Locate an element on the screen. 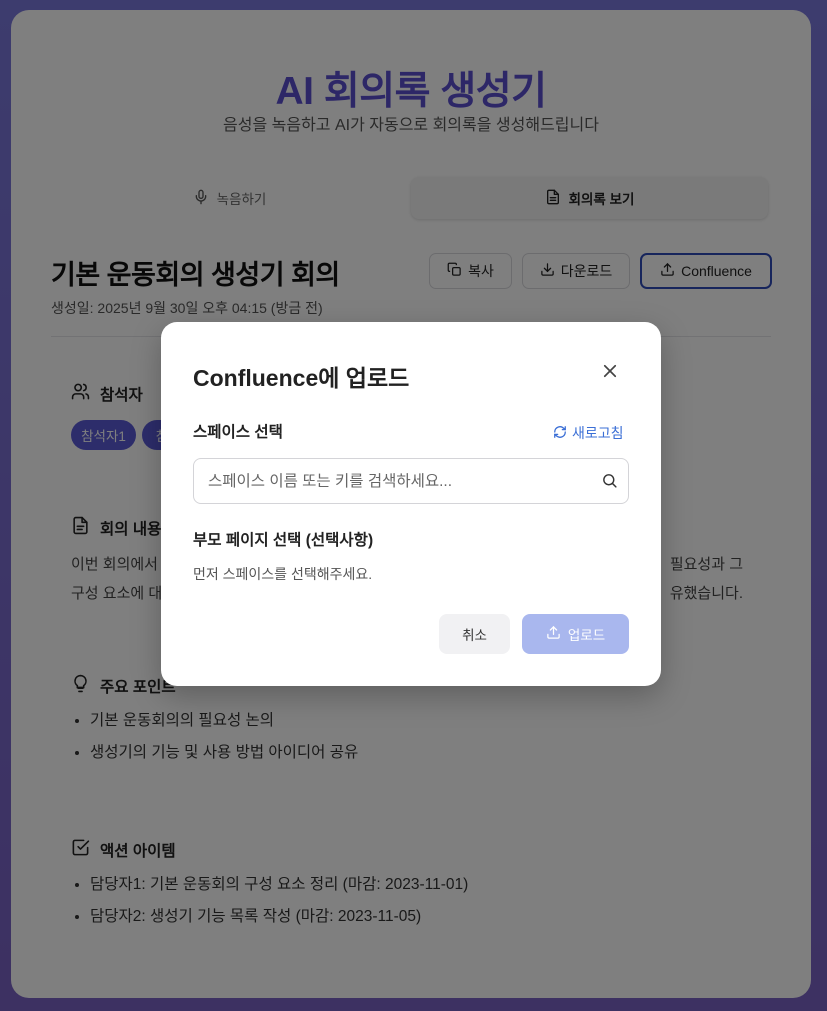 The width and height of the screenshot is (827, 1011). cancel-button: 취소 is located at coordinates (474, 634).